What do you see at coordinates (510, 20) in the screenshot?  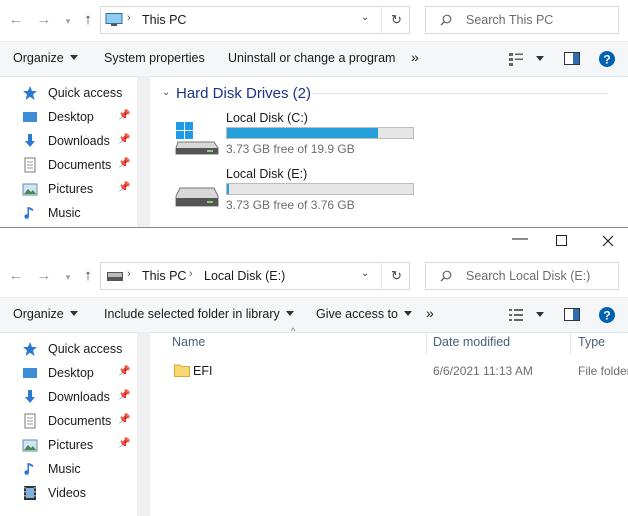 I see `search-placeholder: Search This PC` at bounding box center [510, 20].